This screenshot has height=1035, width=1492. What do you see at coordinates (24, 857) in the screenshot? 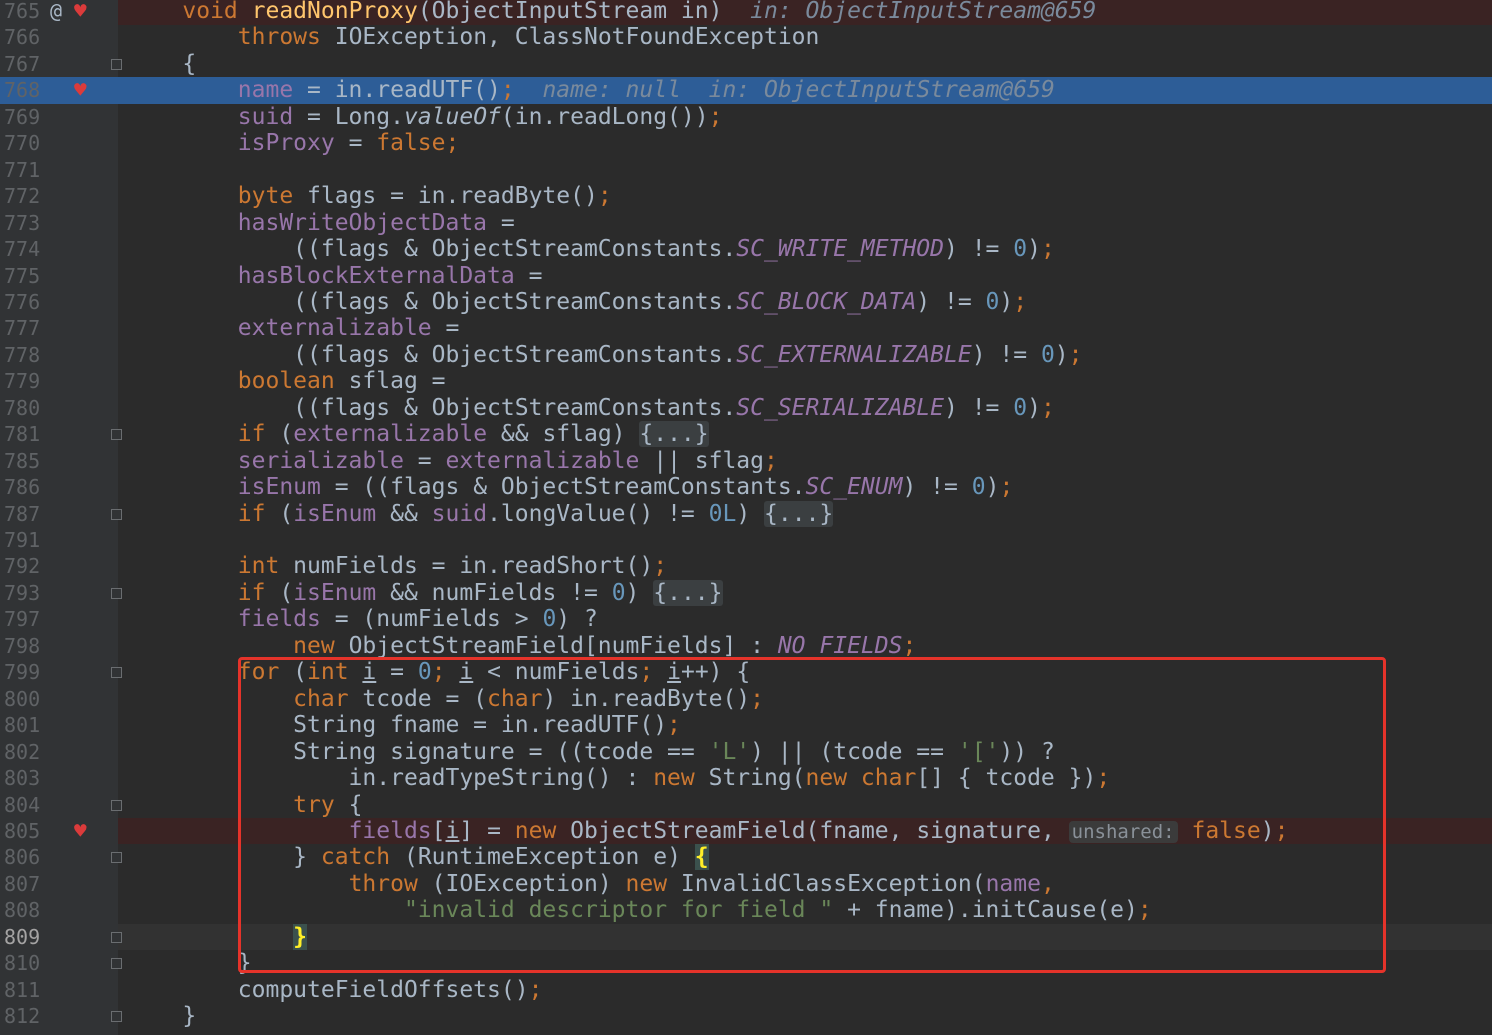
I see `line-number: 806` at bounding box center [24, 857].